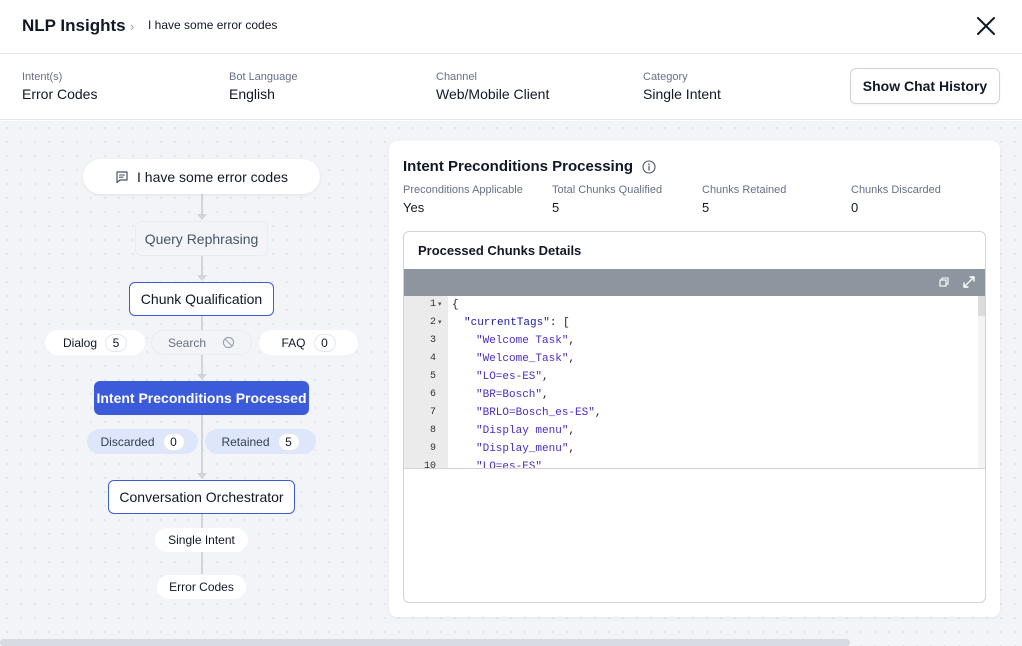  Describe the element at coordinates (556, 207) in the screenshot. I see `stat-qualified-value: 5` at that location.